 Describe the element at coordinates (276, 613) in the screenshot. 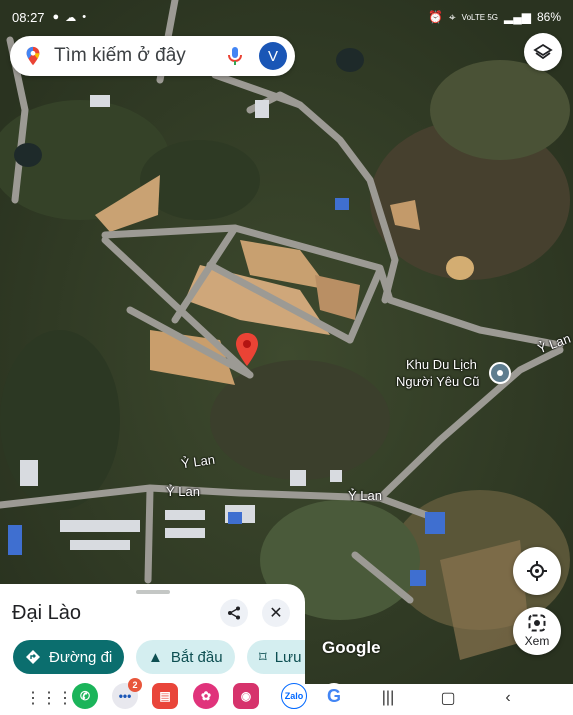

I see `close-button: ✕` at that location.